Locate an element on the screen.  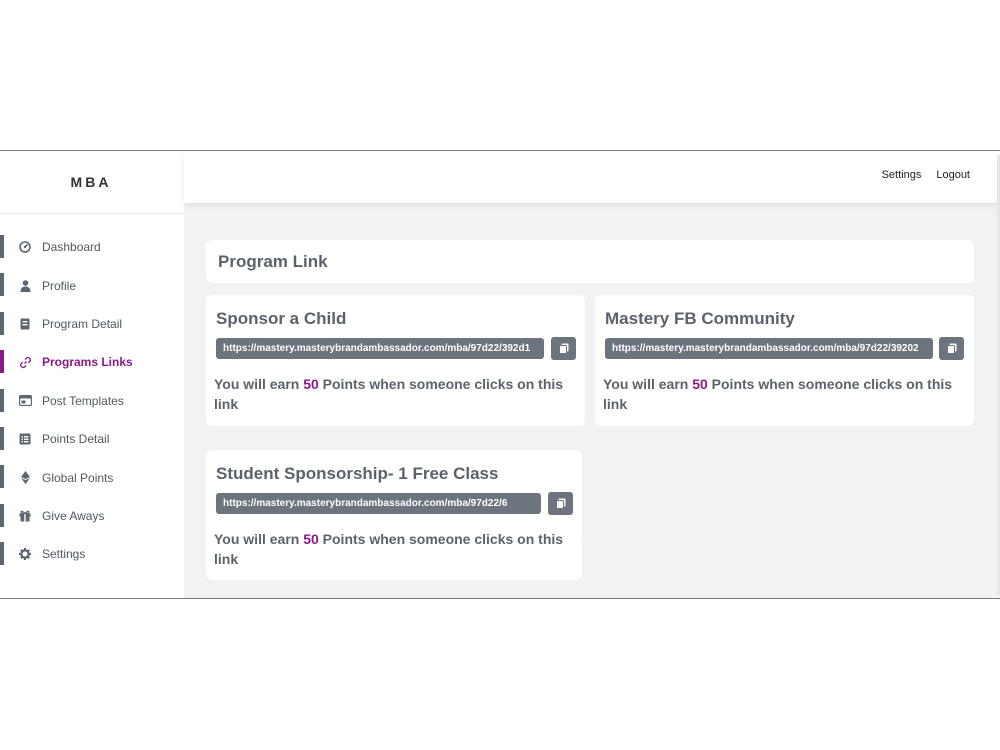
sidebar-item-settings: Settings is located at coordinates (92, 554).